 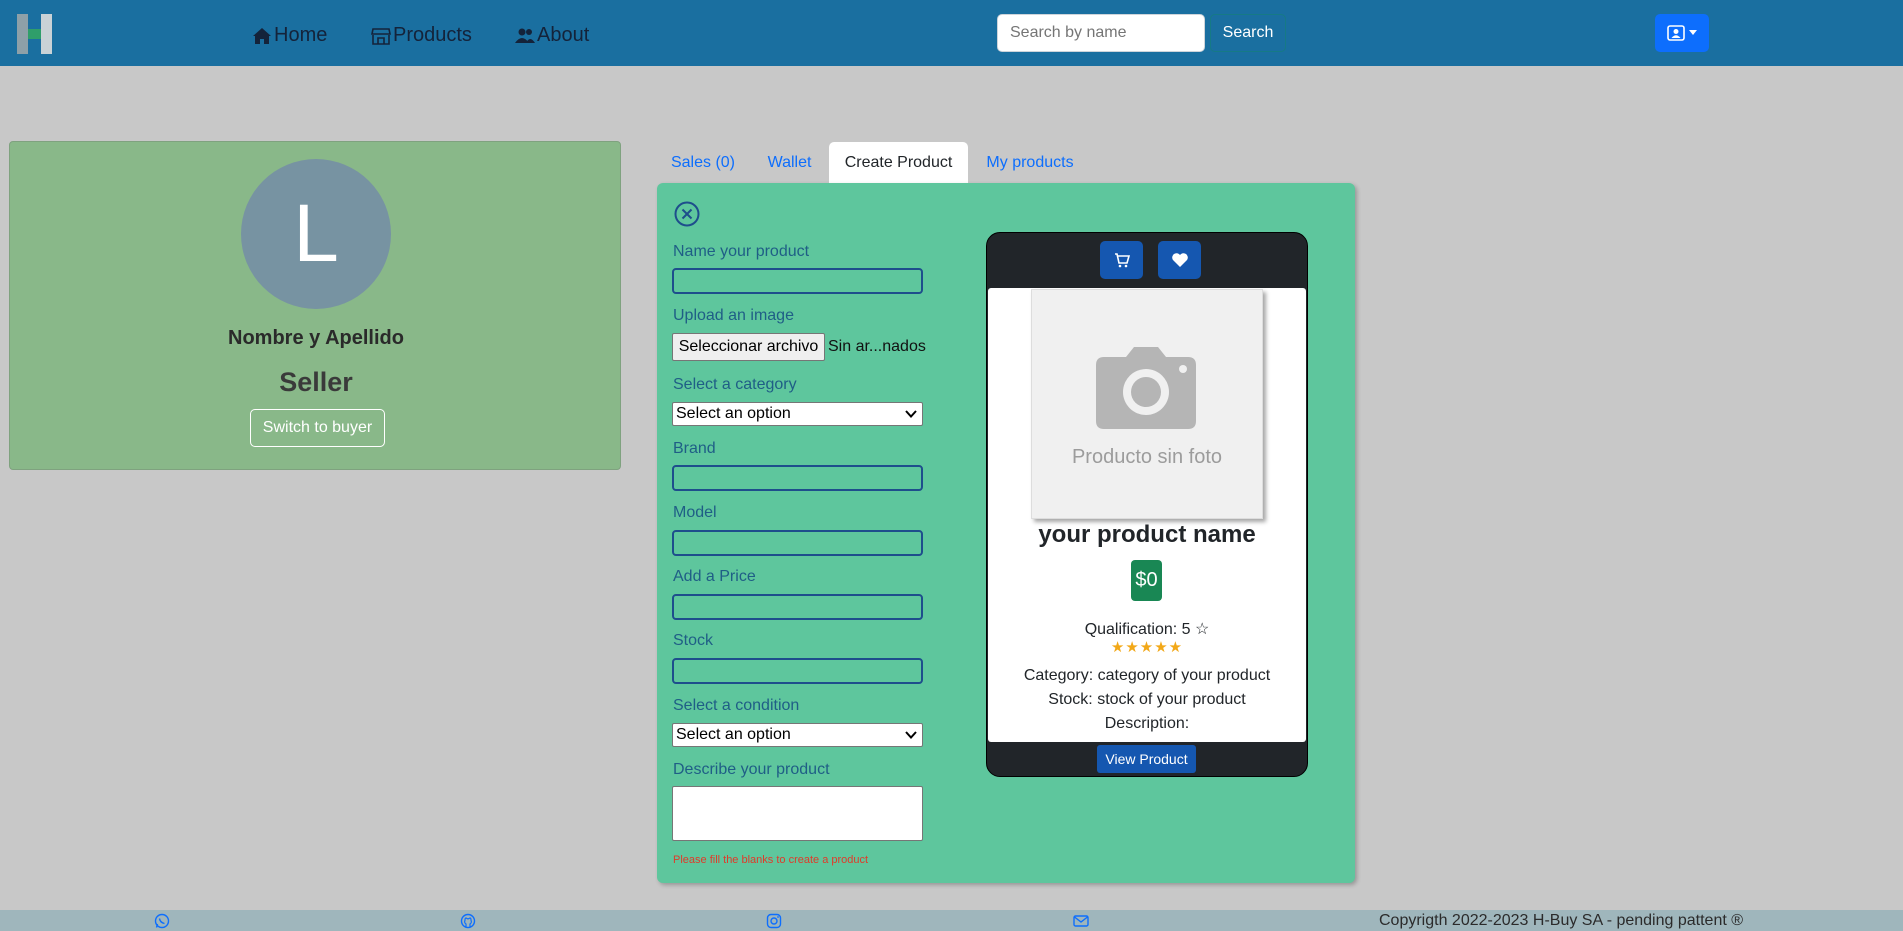 I want to click on brand-field, so click(x=797, y=478).